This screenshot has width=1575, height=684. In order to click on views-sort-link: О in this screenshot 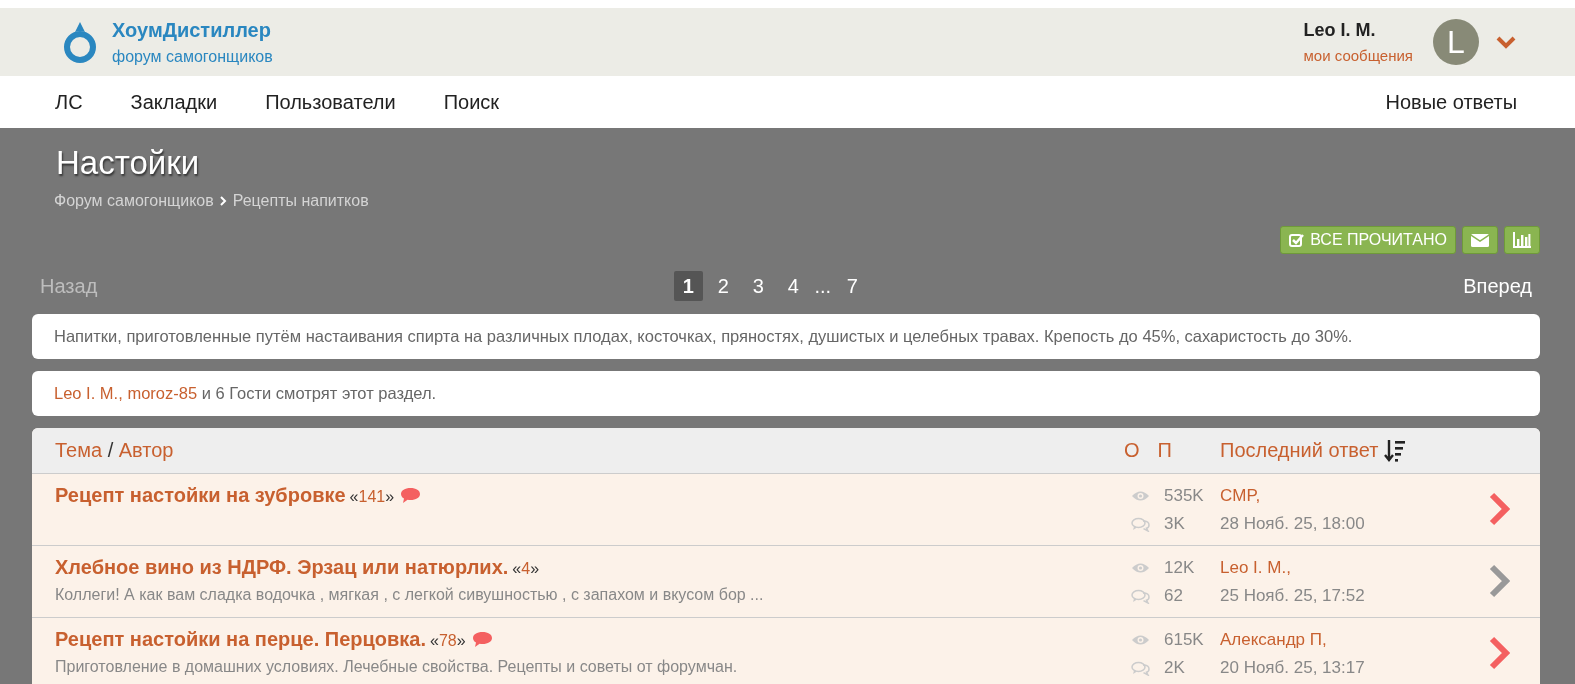, I will do `click(1132, 450)`.